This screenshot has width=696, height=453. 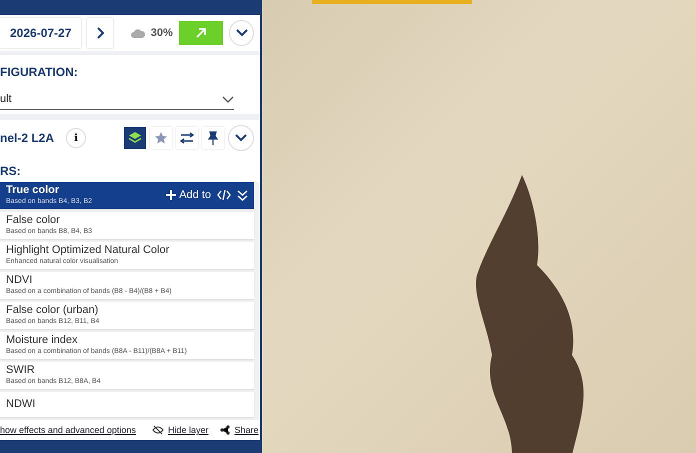 I want to click on plus-icon, so click(x=171, y=195).